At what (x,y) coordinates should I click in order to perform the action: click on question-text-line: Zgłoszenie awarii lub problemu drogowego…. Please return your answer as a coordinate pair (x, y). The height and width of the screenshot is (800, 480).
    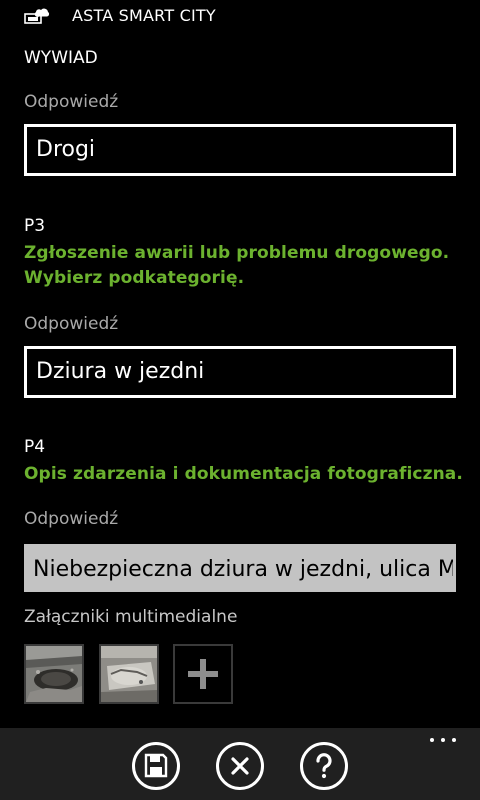
    Looking at the image, I should click on (237, 253).